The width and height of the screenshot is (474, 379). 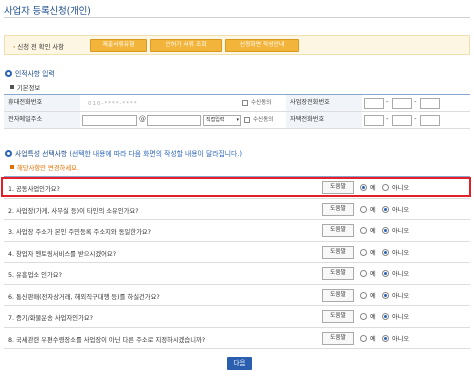 I want to click on question-text: 6. 통신판매(전자상거래, 해외직구대행 등)를 하실건가요?, so click(x=84, y=297).